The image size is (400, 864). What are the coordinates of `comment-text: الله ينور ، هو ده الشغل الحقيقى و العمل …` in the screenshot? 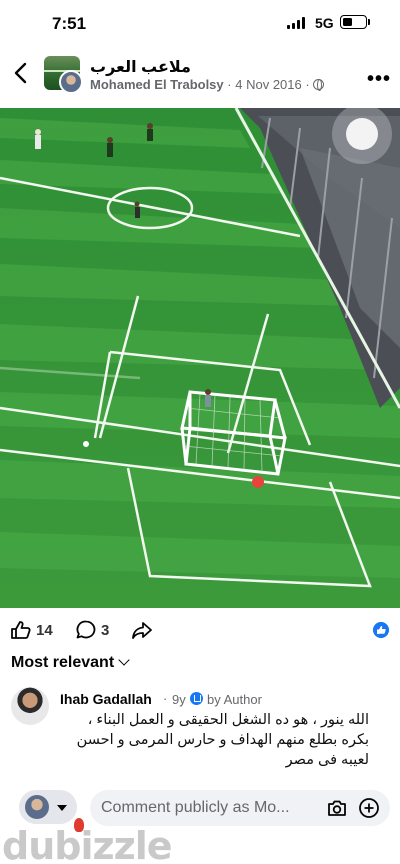 It's located at (222, 740).